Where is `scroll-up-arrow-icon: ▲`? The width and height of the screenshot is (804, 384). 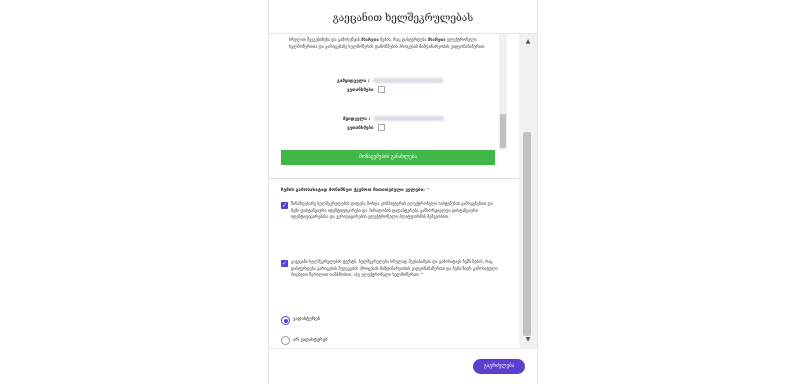
scroll-up-arrow-icon: ▲ is located at coordinates (528, 42).